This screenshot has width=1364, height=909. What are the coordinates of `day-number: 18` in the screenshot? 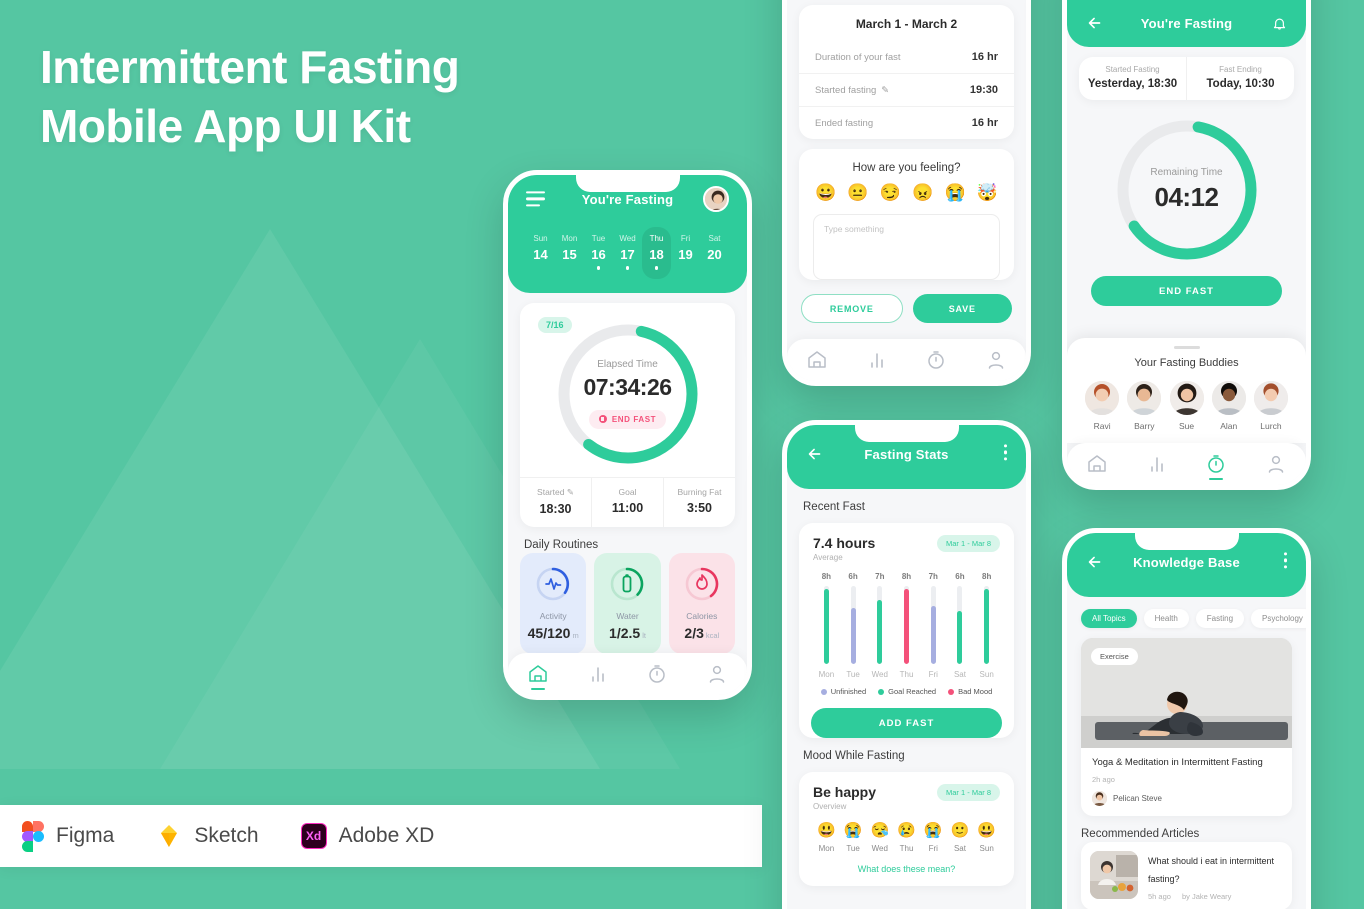 It's located at (656, 254).